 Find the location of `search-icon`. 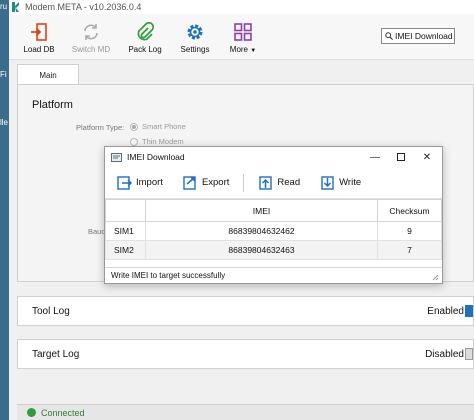

search-icon is located at coordinates (389, 36).